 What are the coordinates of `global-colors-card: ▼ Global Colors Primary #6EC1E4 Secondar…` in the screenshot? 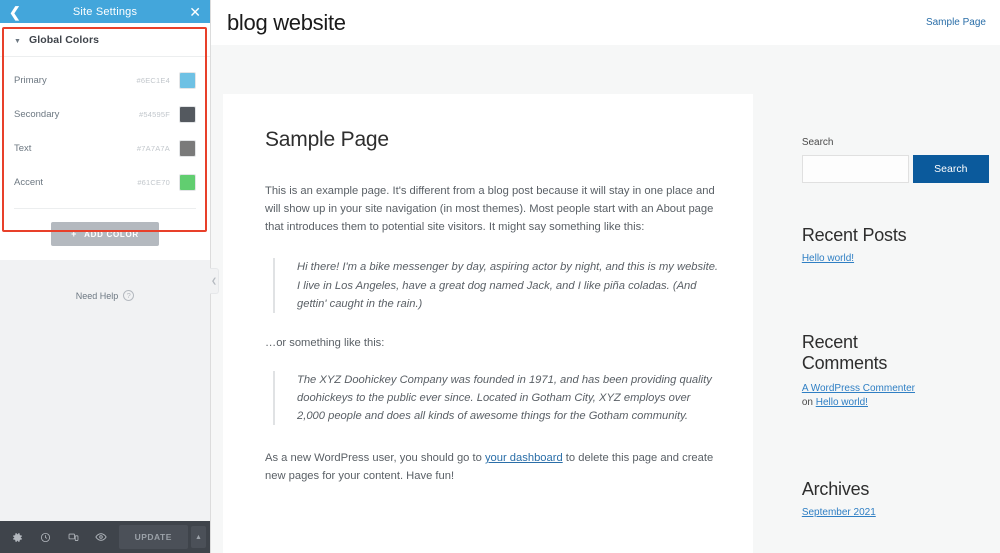 It's located at (105, 141).